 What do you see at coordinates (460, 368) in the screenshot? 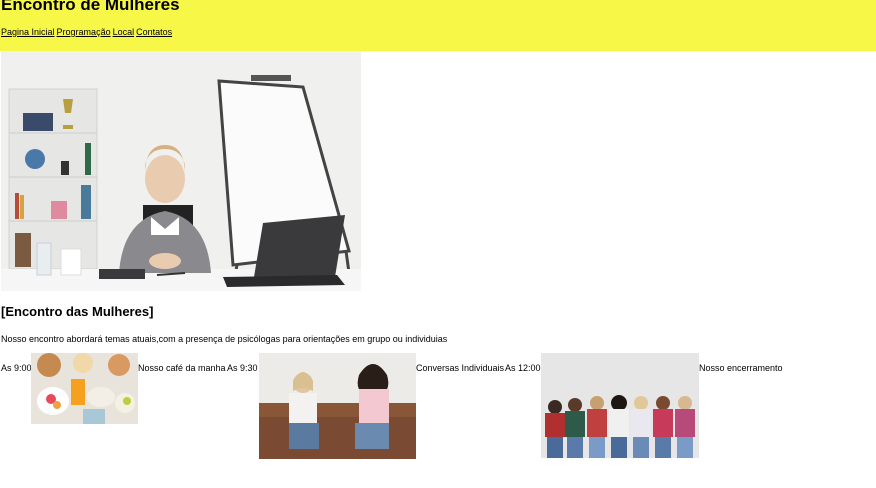
I see `schedule-caption-2: Conversas Individuais` at bounding box center [460, 368].